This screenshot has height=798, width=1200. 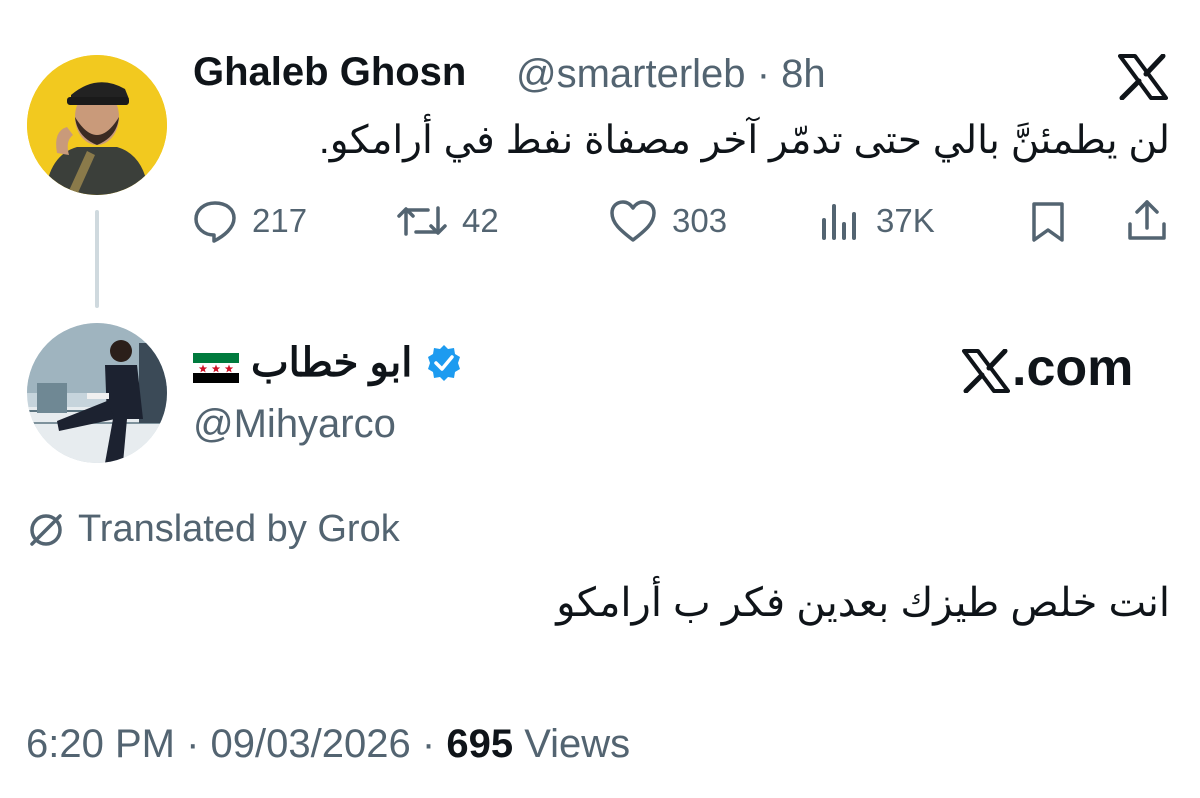 I want to click on reply-count: 217, so click(x=280, y=220).